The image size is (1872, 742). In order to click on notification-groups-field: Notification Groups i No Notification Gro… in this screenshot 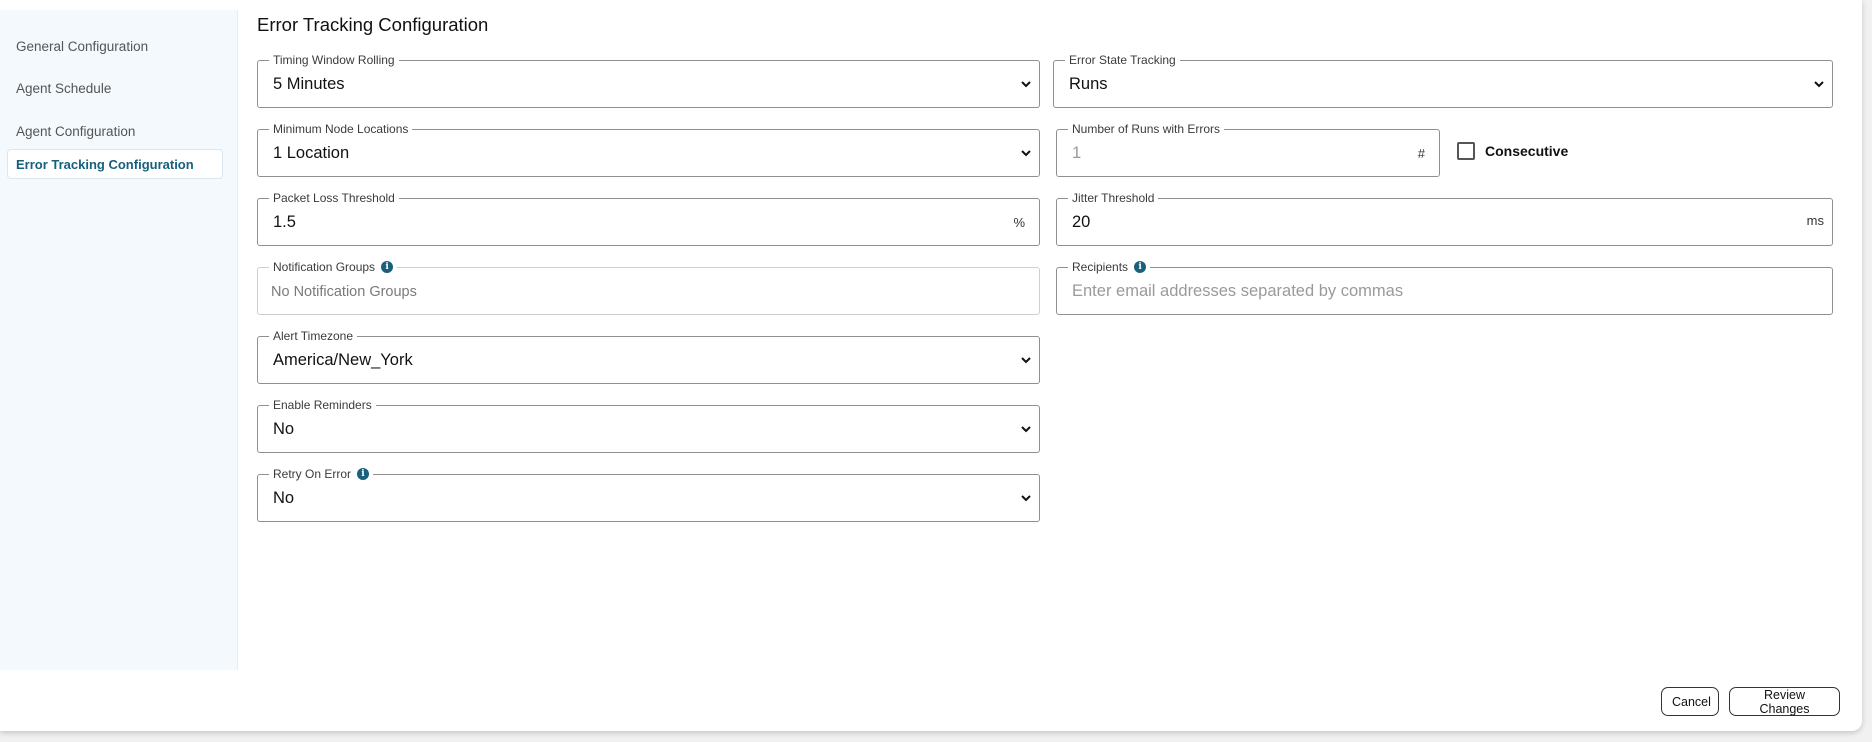, I will do `click(648, 287)`.